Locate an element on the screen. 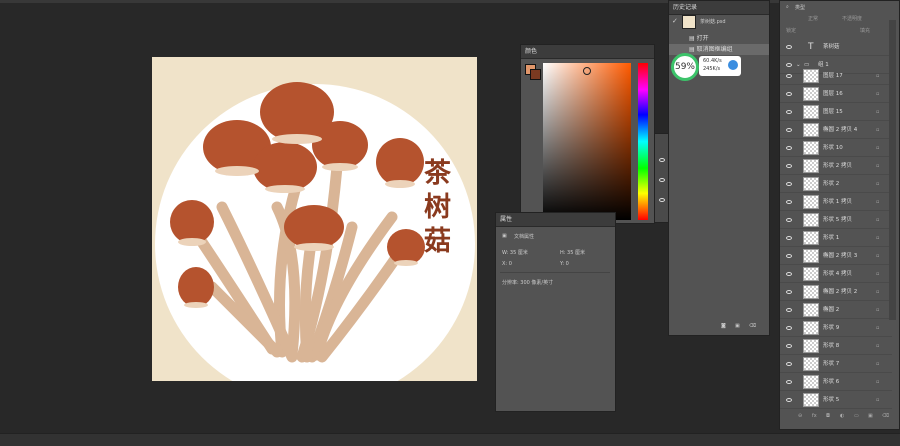 This screenshot has width=900, height=446. color-picker-cursor is located at coordinates (587, 71).